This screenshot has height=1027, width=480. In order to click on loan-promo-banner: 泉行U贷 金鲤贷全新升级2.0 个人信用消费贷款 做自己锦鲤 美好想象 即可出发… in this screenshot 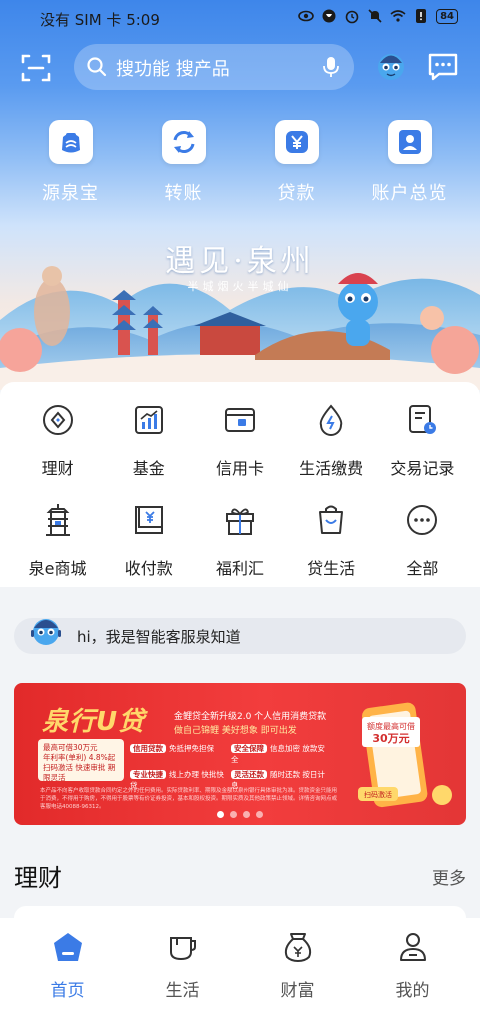, I will do `click(240, 754)`.